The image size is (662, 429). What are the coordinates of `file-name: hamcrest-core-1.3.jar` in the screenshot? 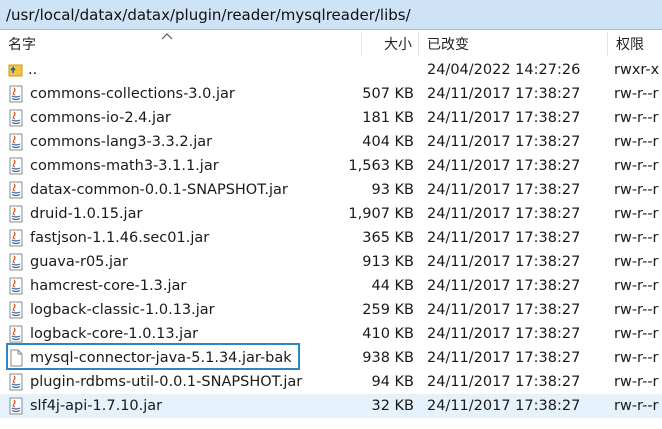 It's located at (108, 286).